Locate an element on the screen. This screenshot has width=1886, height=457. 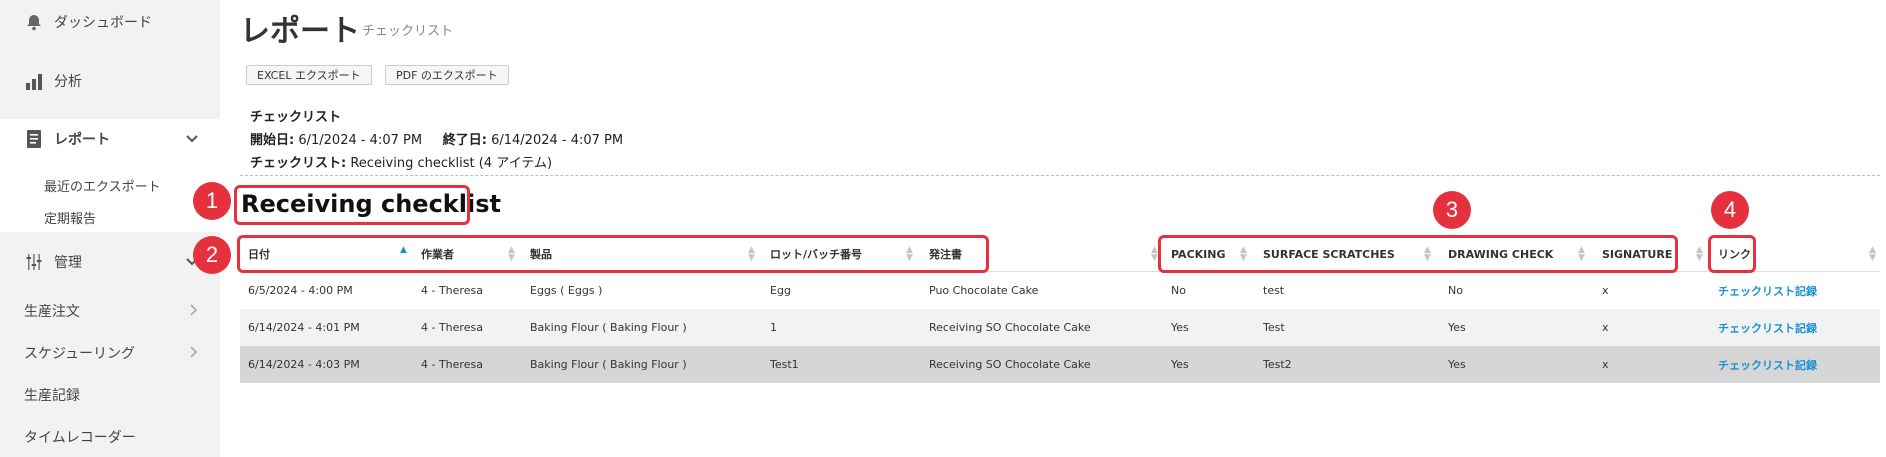
cell-date: 6/14/2024 - 4:01 PM is located at coordinates (304, 327).